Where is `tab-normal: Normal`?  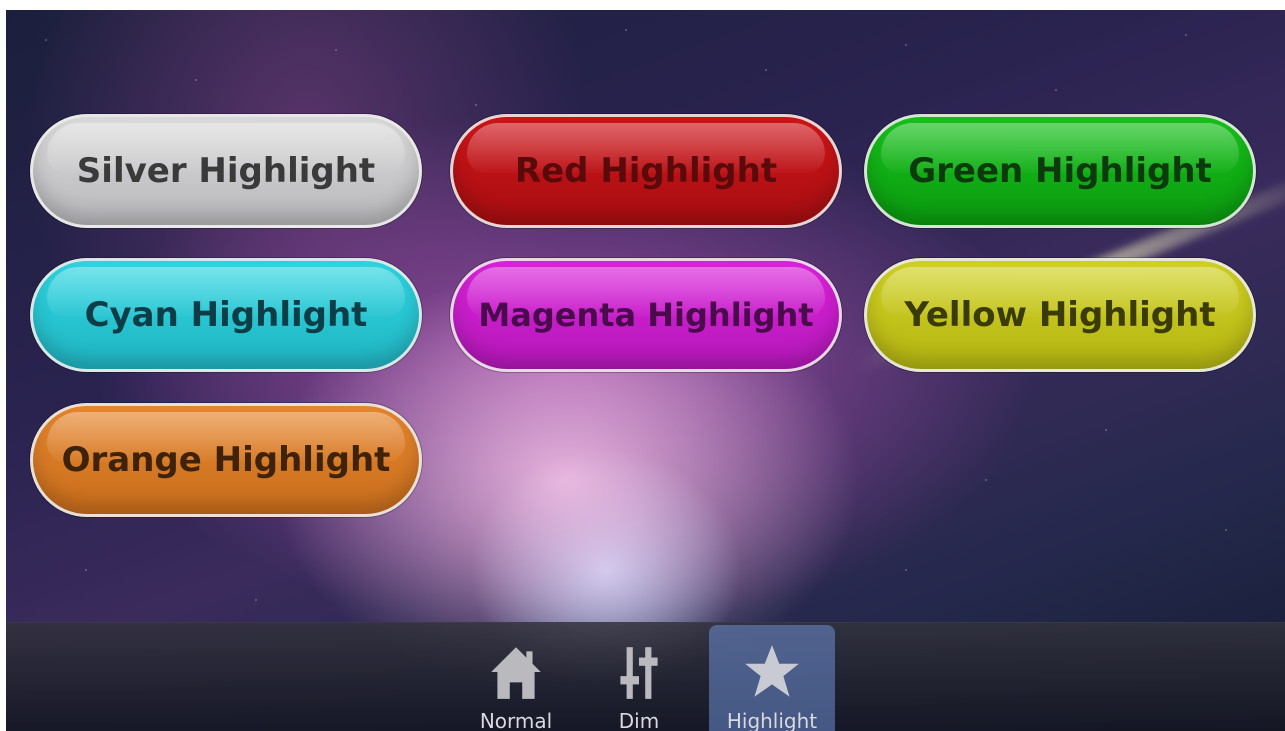 tab-normal: Normal is located at coordinates (516, 678).